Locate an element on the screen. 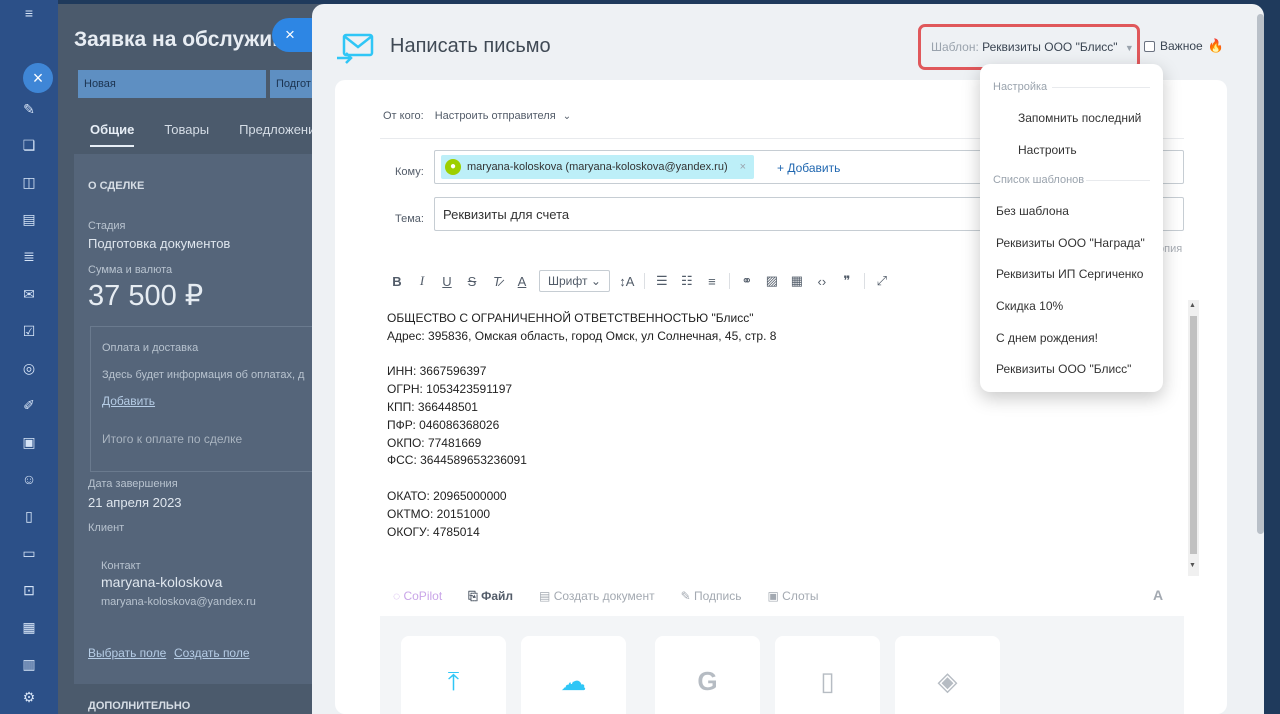 The width and height of the screenshot is (1280, 714). code-icon: ‹› is located at coordinates (822, 281).